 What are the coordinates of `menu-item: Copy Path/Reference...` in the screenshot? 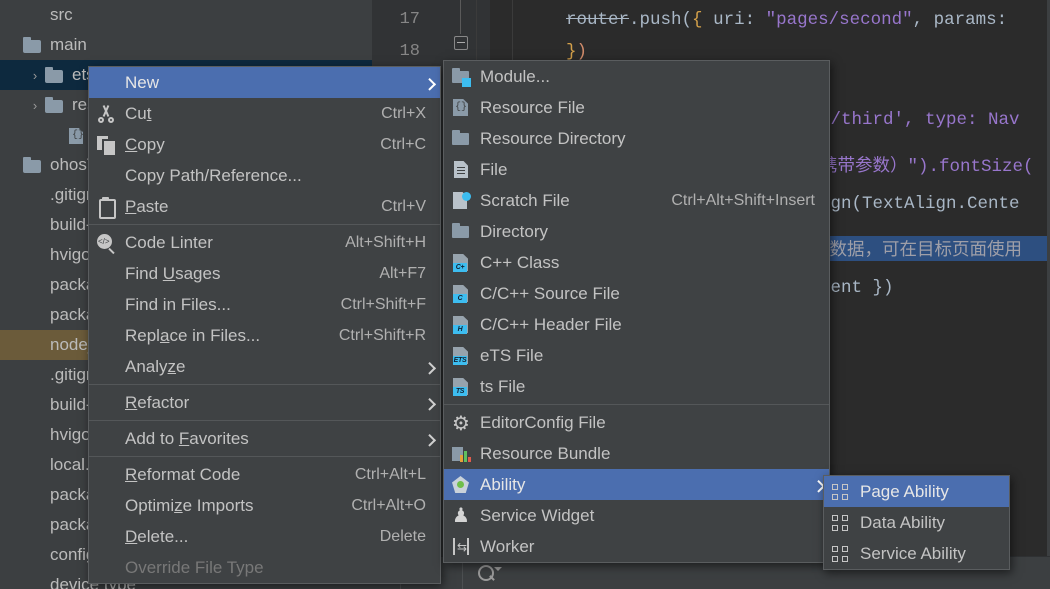 It's located at (264, 175).